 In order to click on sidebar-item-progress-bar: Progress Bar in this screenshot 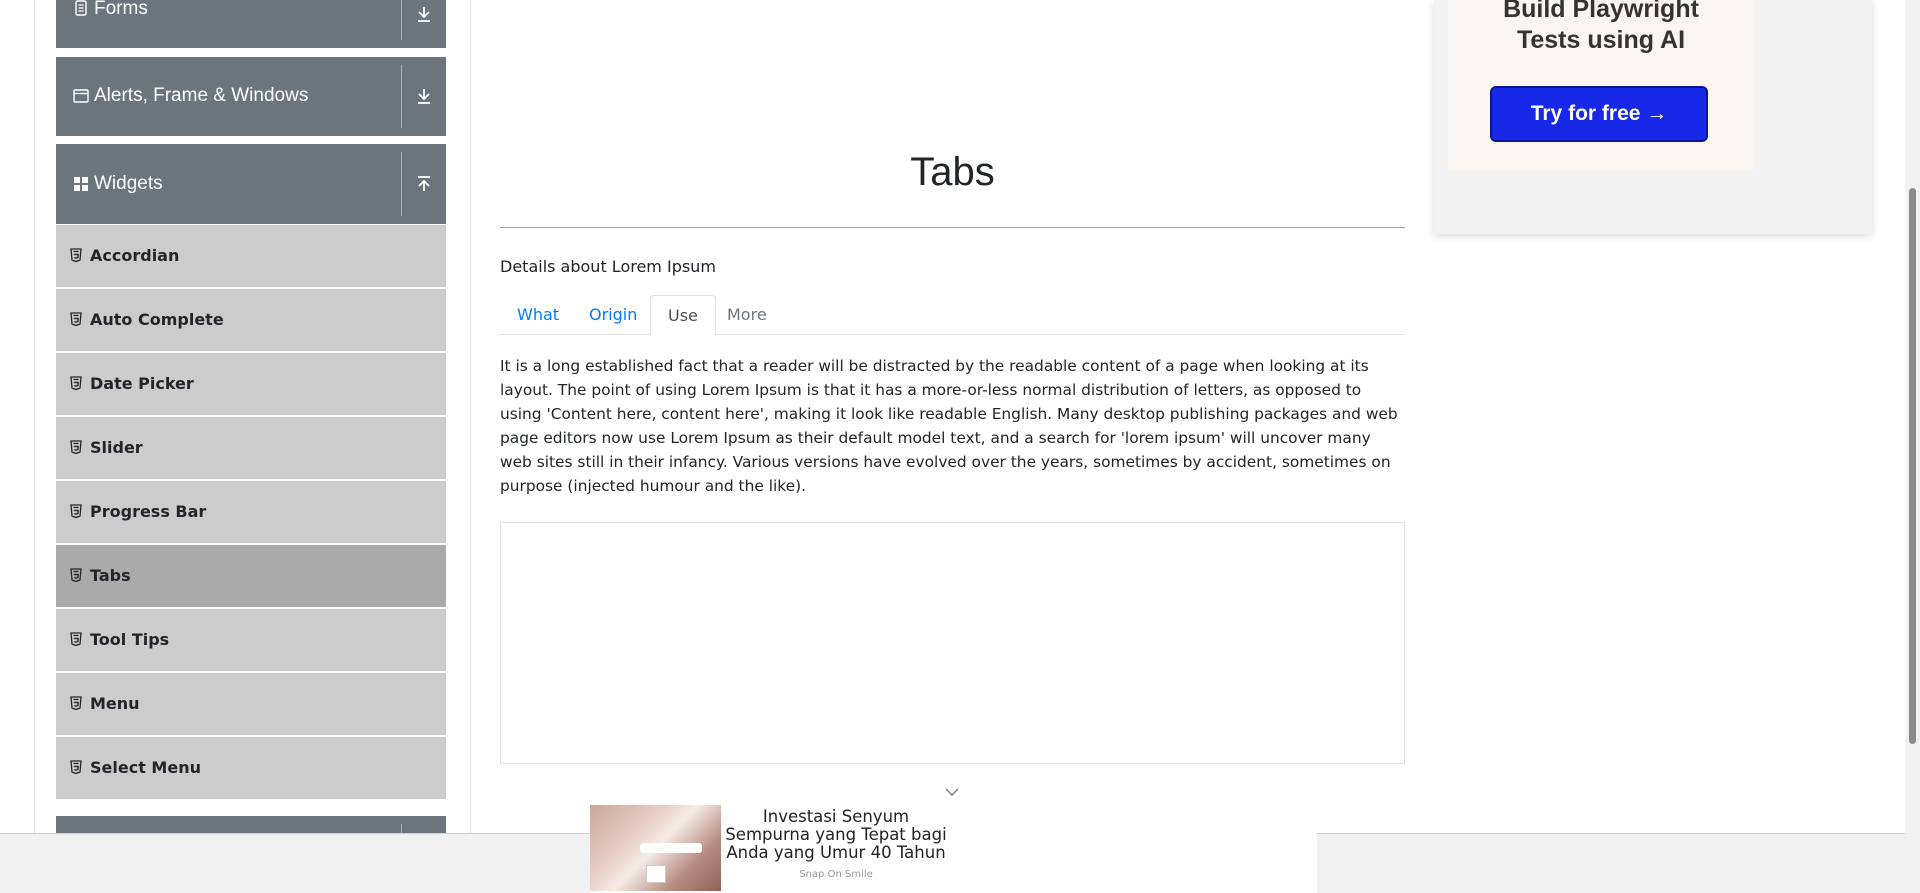, I will do `click(251, 512)`.